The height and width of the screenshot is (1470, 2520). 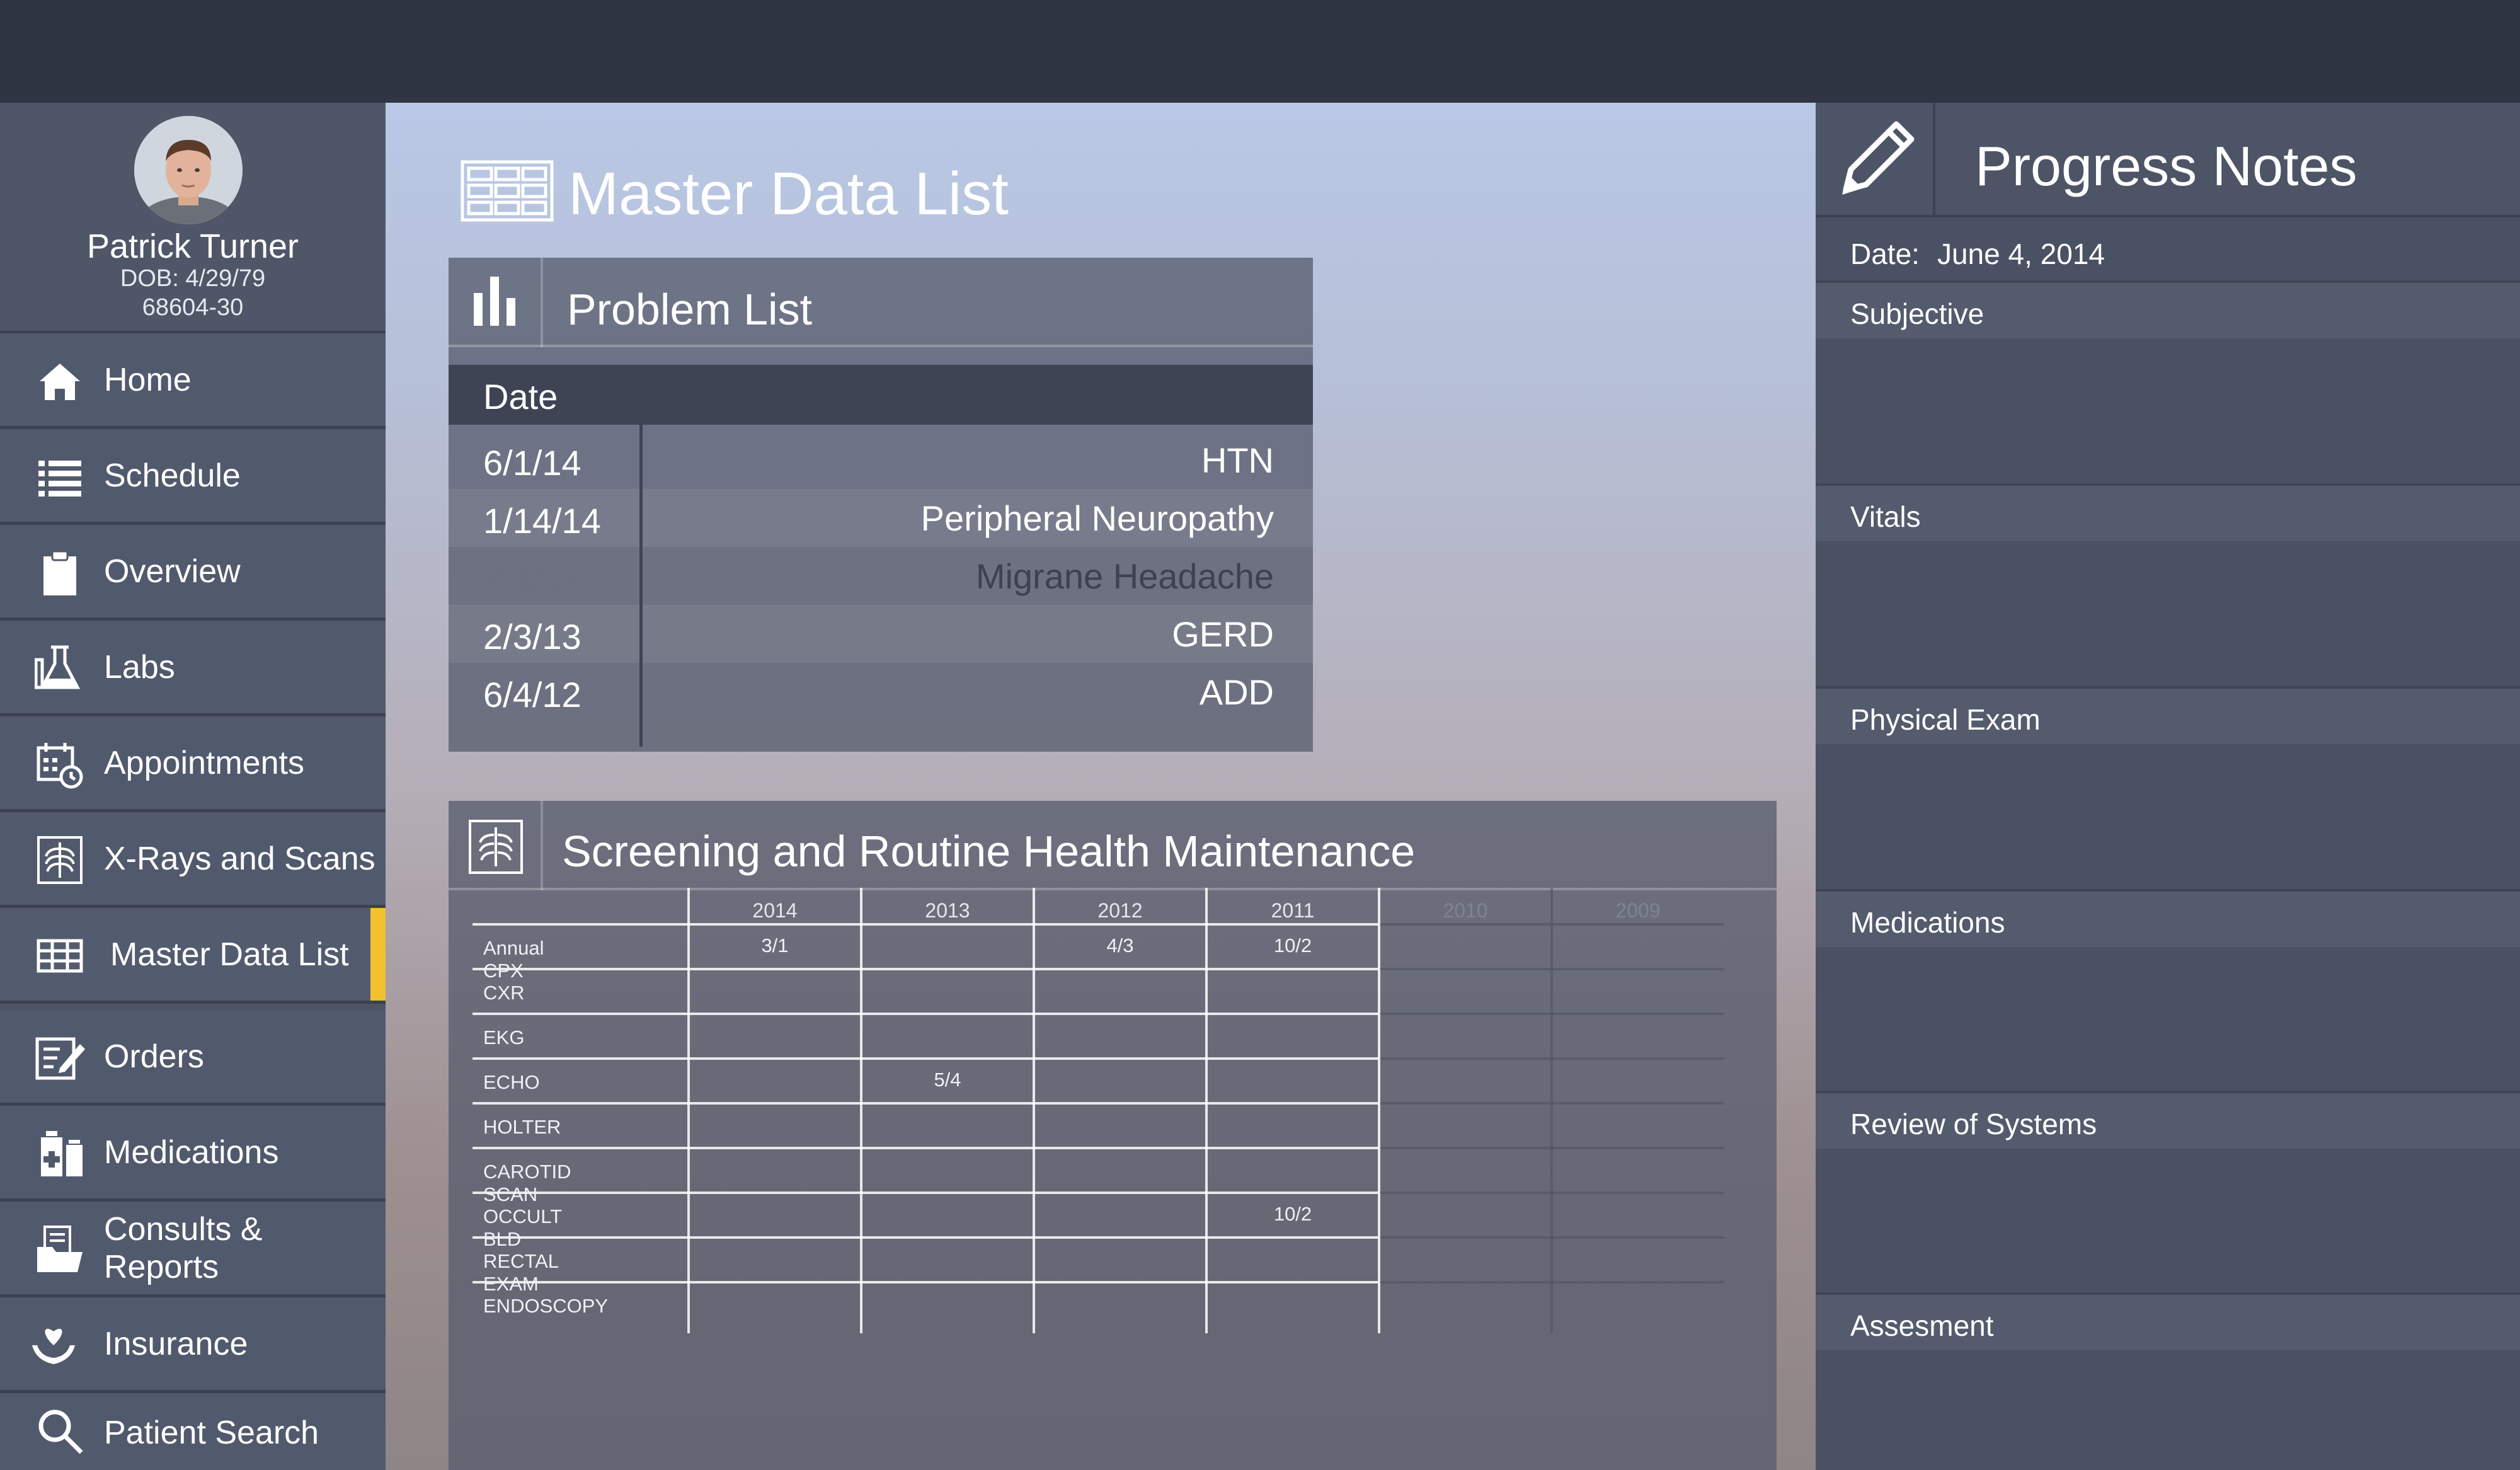 What do you see at coordinates (53, 1346) in the screenshot?
I see `heart-hand-icon` at bounding box center [53, 1346].